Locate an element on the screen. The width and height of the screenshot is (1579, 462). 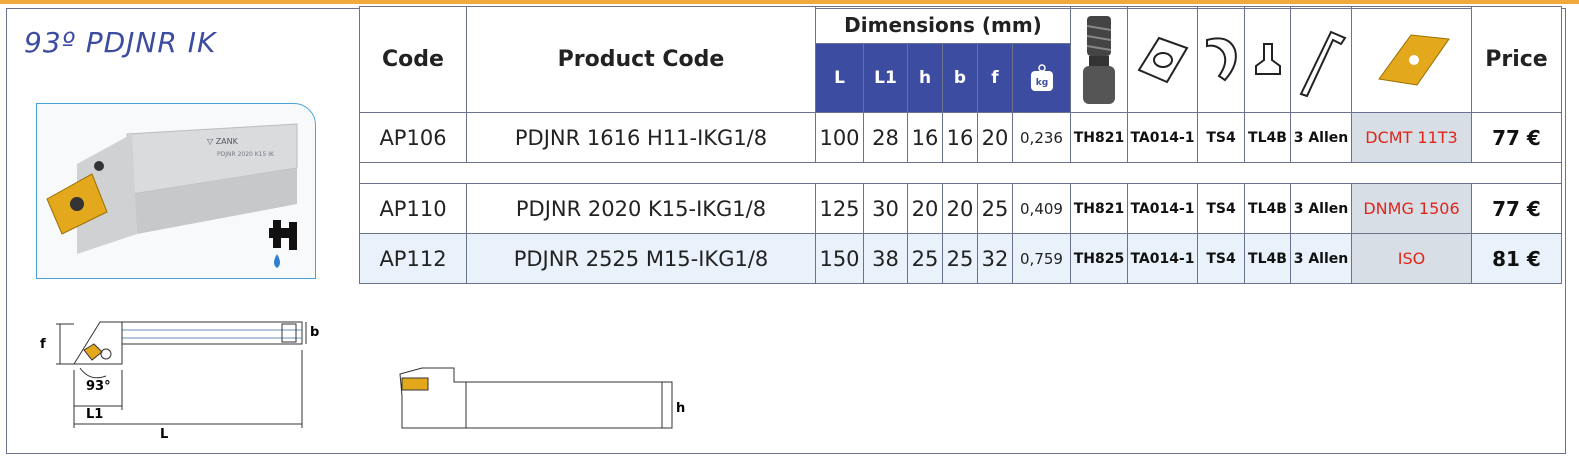
svg-text: PDJNR 2020 K15 IK is located at coordinates (246, 154).